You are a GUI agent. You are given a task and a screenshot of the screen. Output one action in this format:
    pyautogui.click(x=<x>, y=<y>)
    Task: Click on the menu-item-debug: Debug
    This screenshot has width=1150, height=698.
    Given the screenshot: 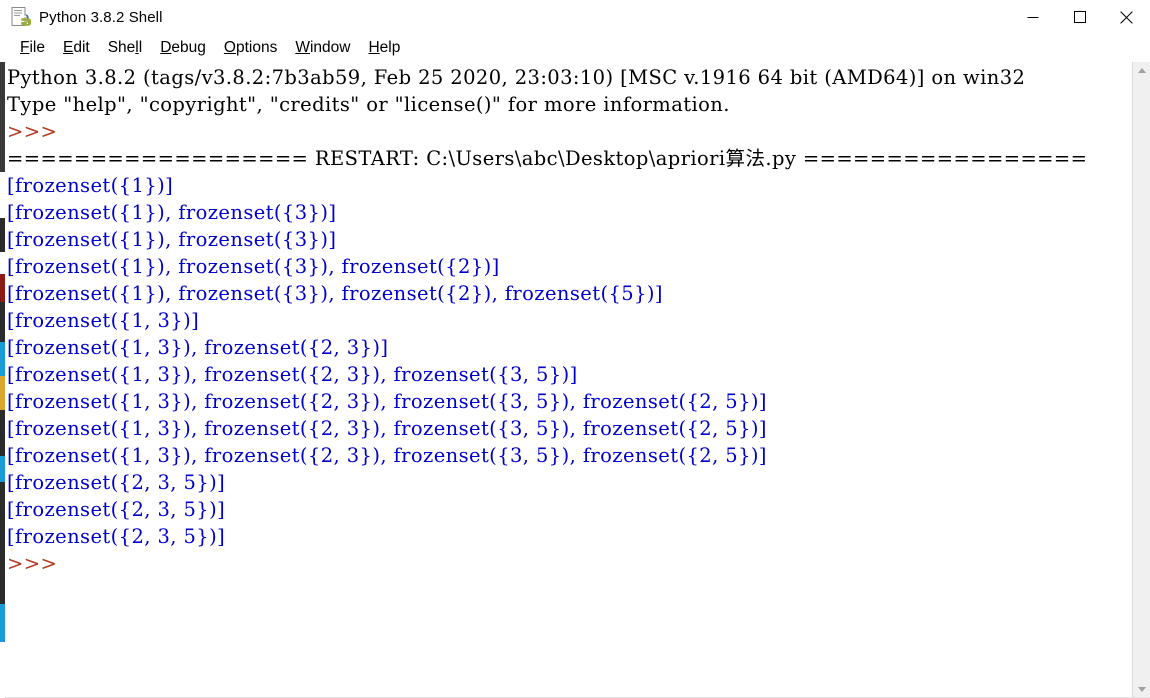 What is the action you would take?
    pyautogui.click(x=183, y=48)
    